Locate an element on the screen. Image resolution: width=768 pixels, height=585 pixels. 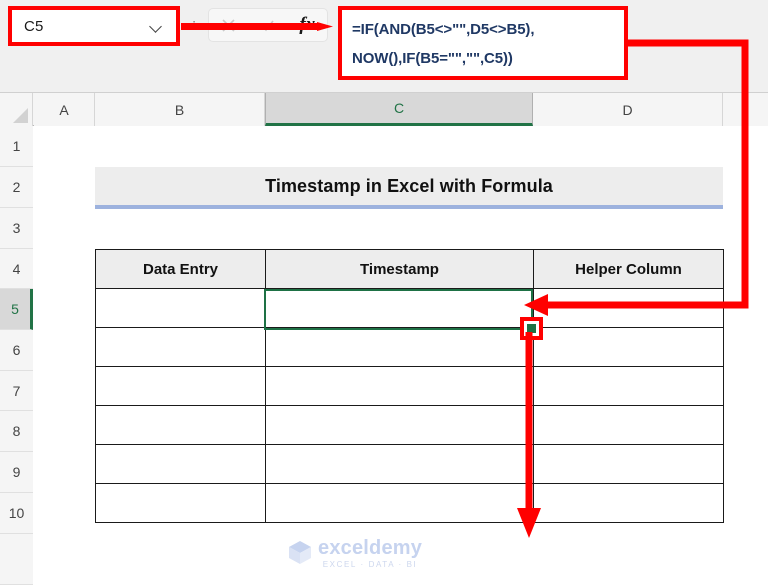
cell-d8 is located at coordinates (628, 425).